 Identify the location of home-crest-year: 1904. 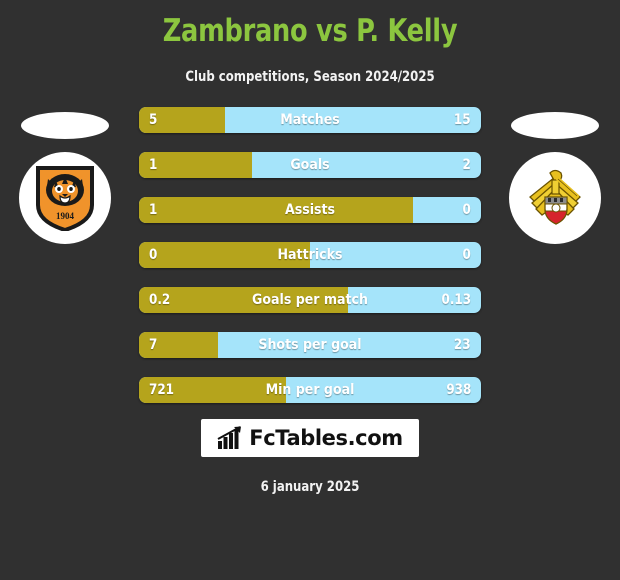
(65, 216).